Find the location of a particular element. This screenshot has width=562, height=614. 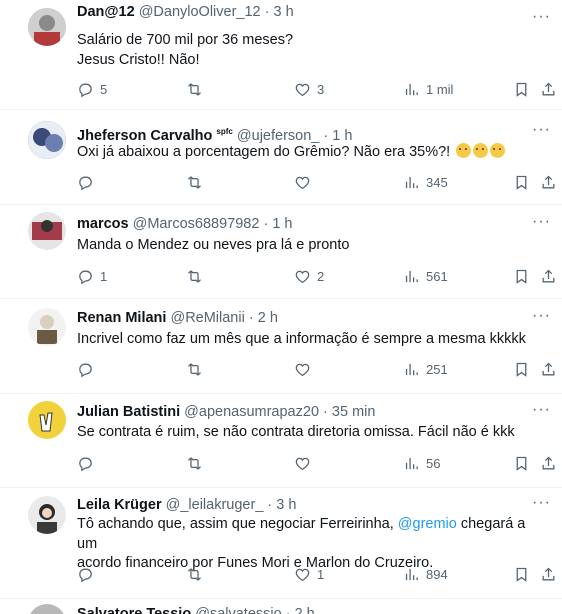

author-handle: @_leilakruger_ is located at coordinates (215, 505).